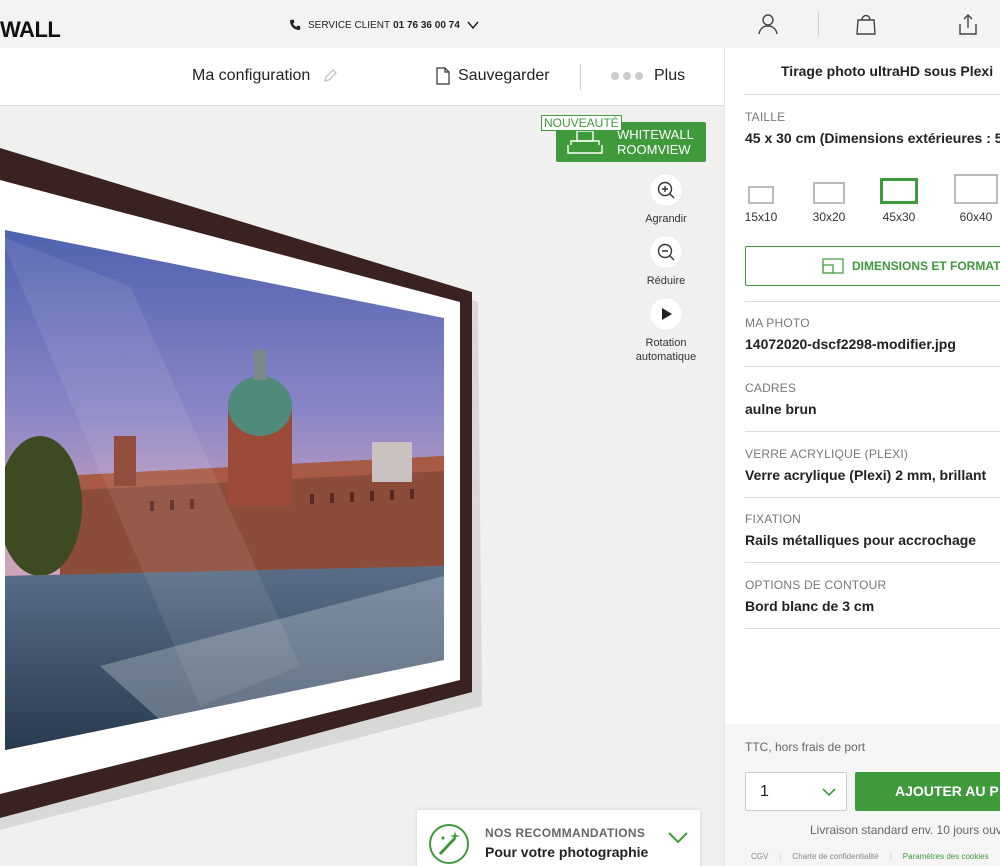 The height and width of the screenshot is (866, 1000). Describe the element at coordinates (666, 200) in the screenshot. I see `zoom-in-button: Agrandir` at that location.